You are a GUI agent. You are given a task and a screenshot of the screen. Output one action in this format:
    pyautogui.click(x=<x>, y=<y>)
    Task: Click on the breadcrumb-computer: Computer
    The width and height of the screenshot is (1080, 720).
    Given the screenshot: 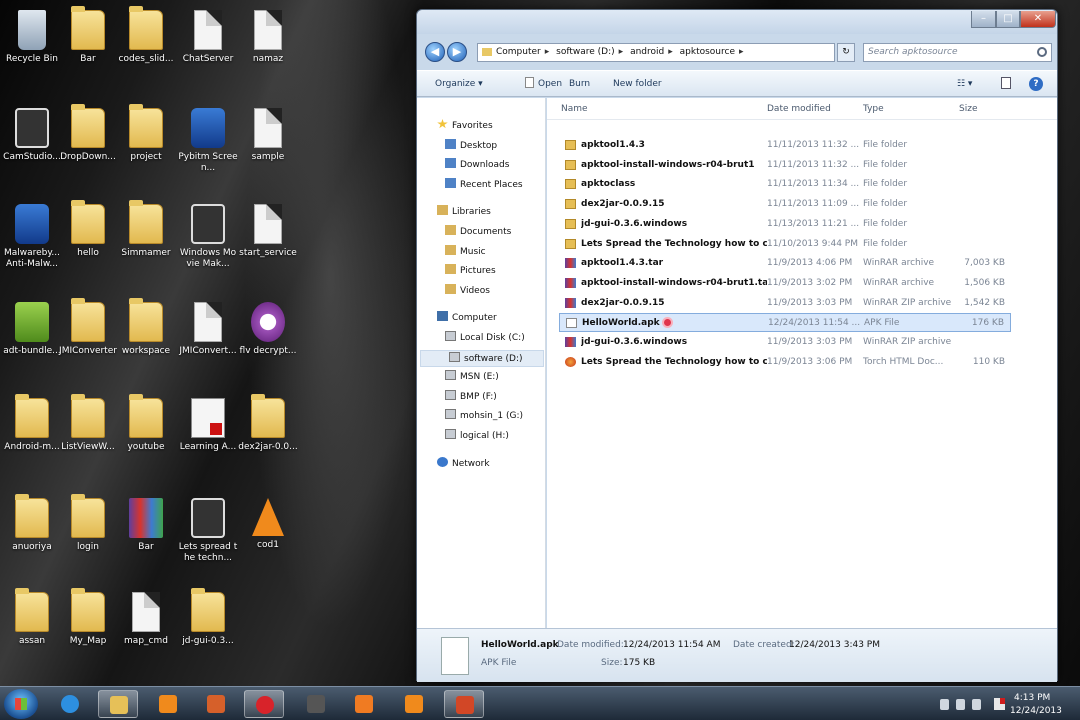 What is the action you would take?
    pyautogui.click(x=518, y=52)
    